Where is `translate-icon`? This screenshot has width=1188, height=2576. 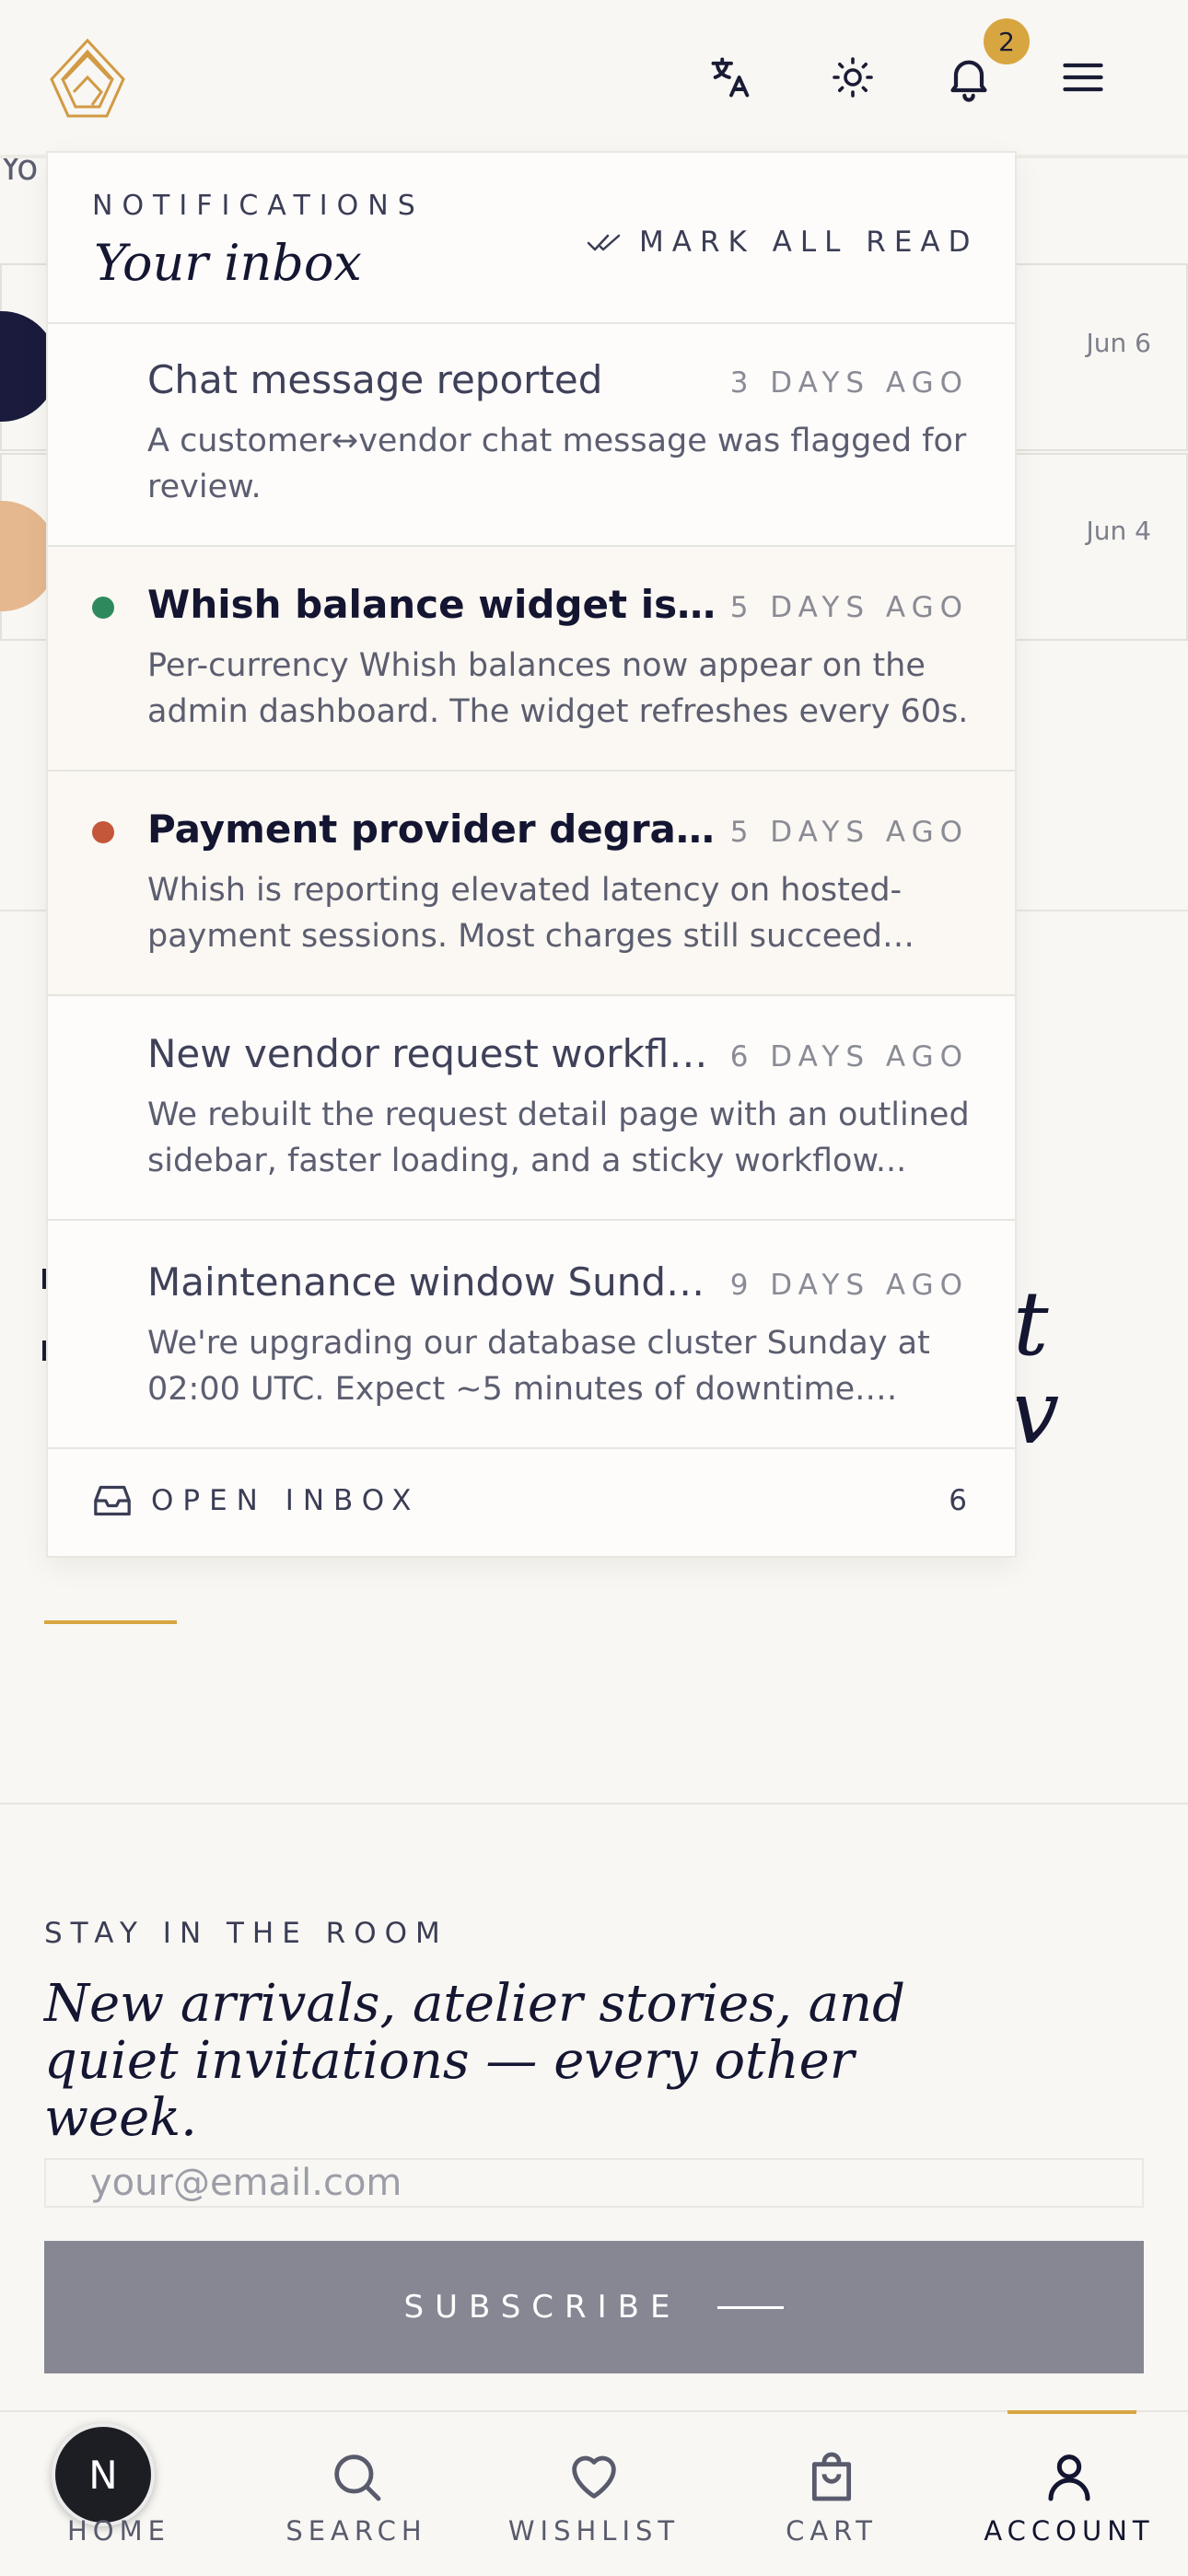
translate-icon is located at coordinates (731, 77).